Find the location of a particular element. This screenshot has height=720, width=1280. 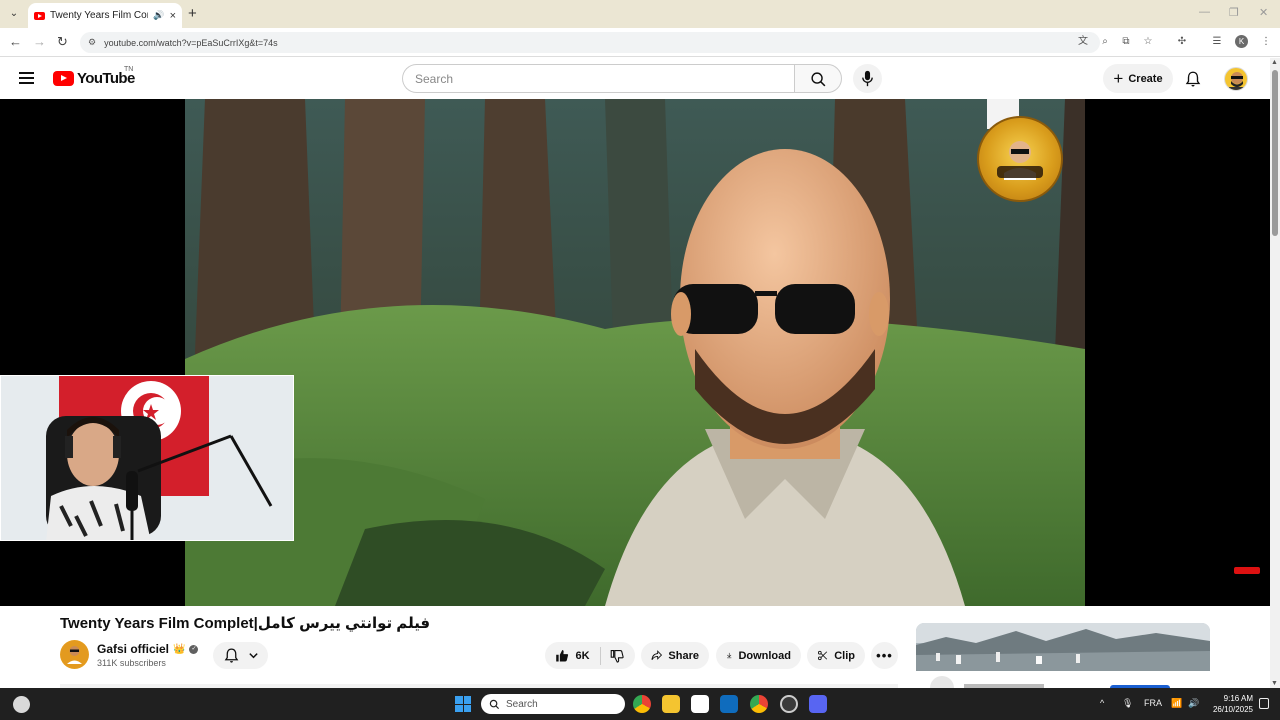

install-app-icon: ⧉ is located at coordinates (1126, 42).